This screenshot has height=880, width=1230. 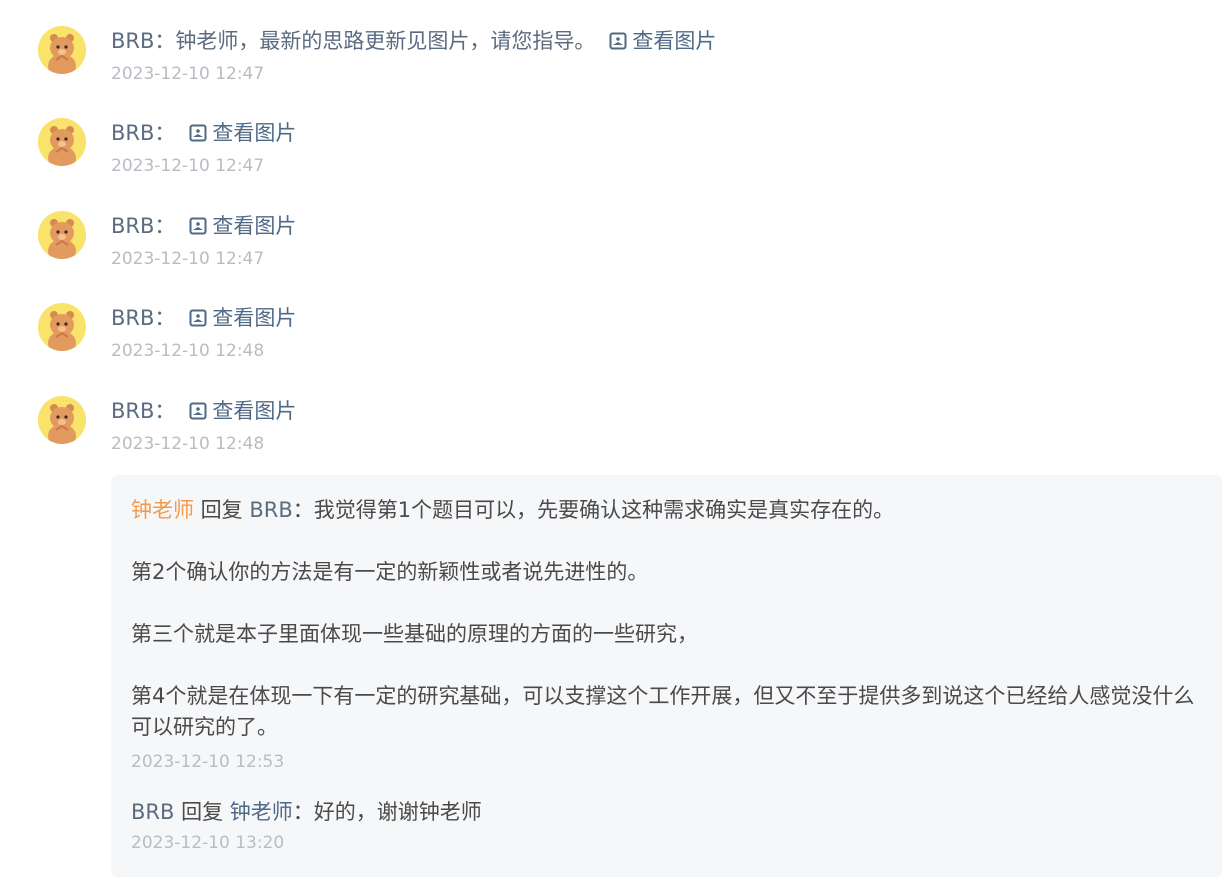 I want to click on reply-paragraph: 第三个就是本子里面体现一些基础的原理的方面的一些研究，, so click(x=414, y=634).